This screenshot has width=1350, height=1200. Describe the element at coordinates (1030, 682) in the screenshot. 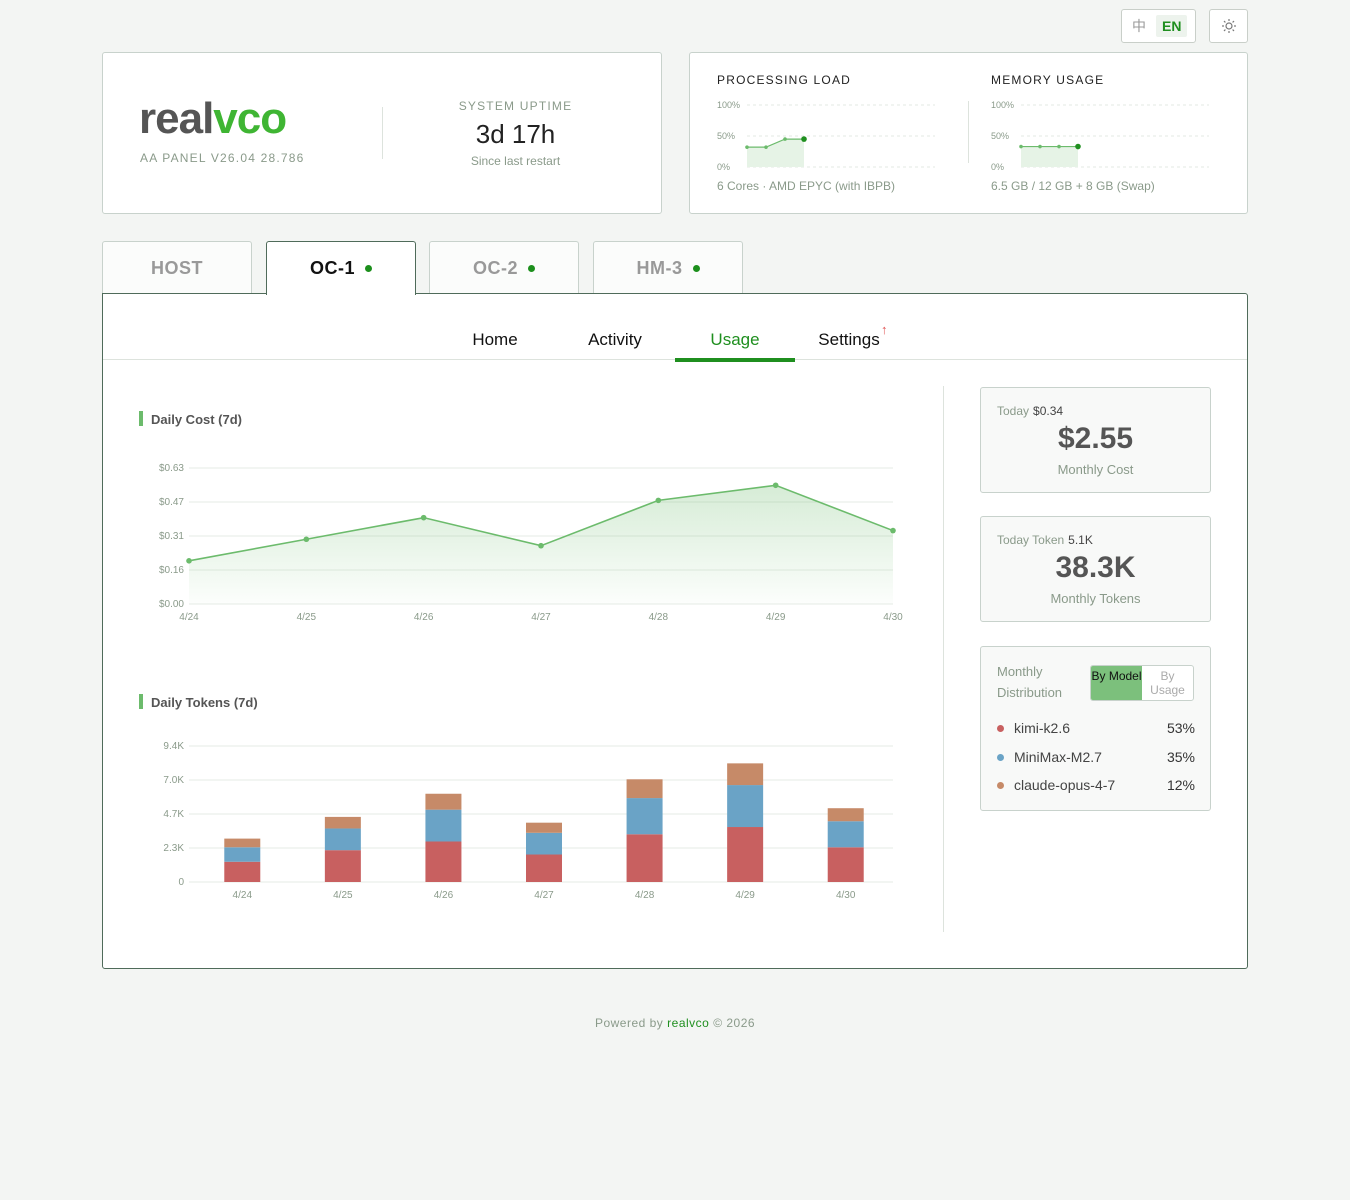

I see `distribution-title: Monthly Distribution` at that location.